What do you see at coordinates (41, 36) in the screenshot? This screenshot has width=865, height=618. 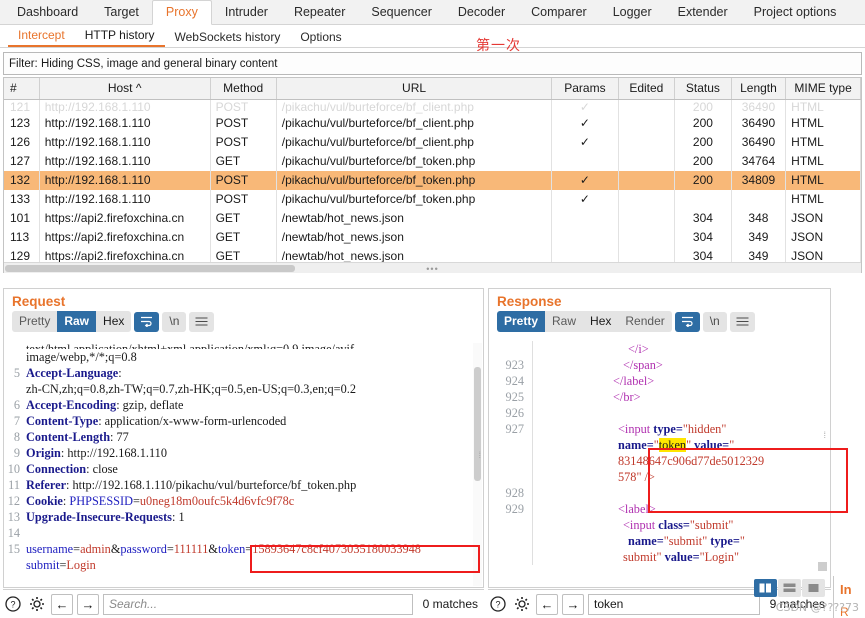 I see `sub-tab-intercept: Intercept` at bounding box center [41, 36].